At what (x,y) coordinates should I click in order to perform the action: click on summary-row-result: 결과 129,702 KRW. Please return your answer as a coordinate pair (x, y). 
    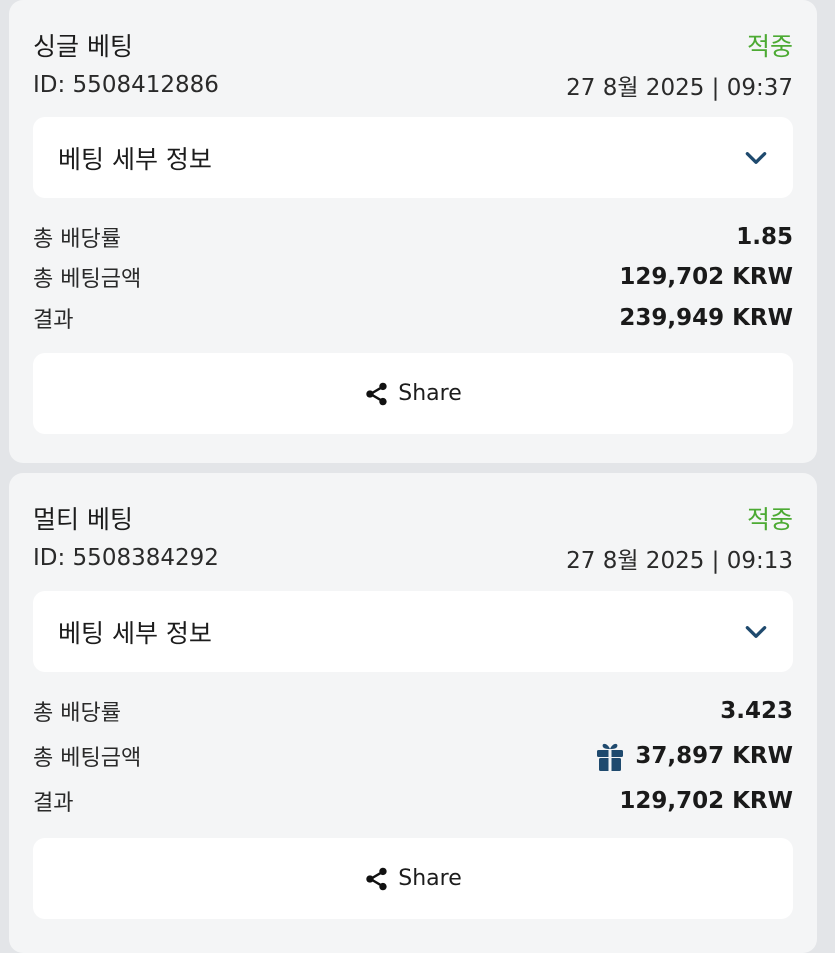
    Looking at the image, I should click on (413, 801).